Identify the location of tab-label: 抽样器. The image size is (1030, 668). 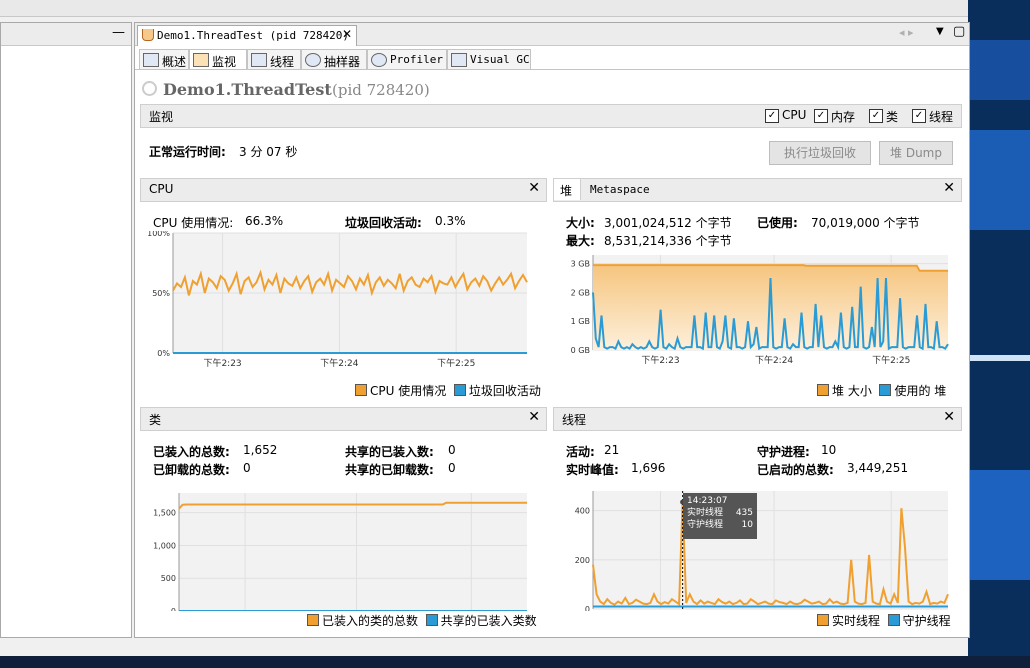
(342, 62).